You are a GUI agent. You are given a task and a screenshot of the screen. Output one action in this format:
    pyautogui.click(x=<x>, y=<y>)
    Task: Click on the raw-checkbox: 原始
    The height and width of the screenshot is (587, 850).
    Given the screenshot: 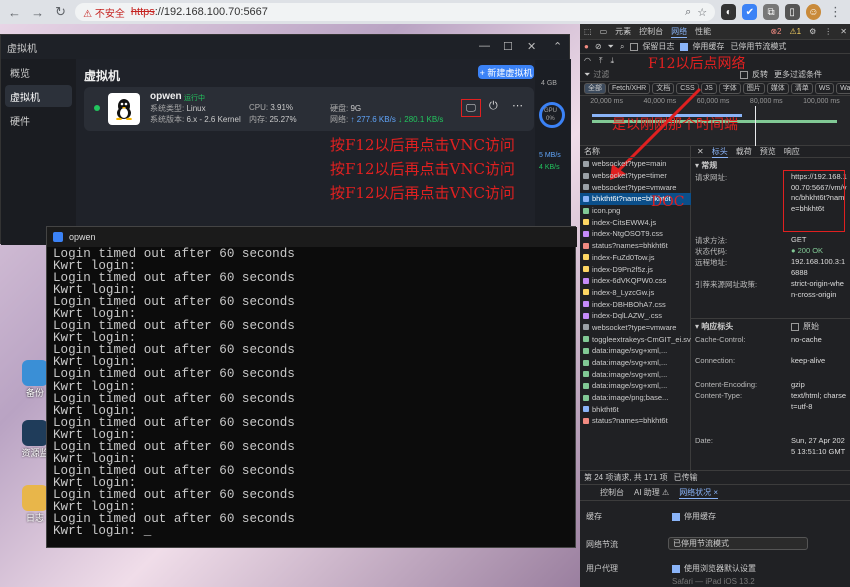 What is the action you would take?
    pyautogui.click(x=805, y=326)
    